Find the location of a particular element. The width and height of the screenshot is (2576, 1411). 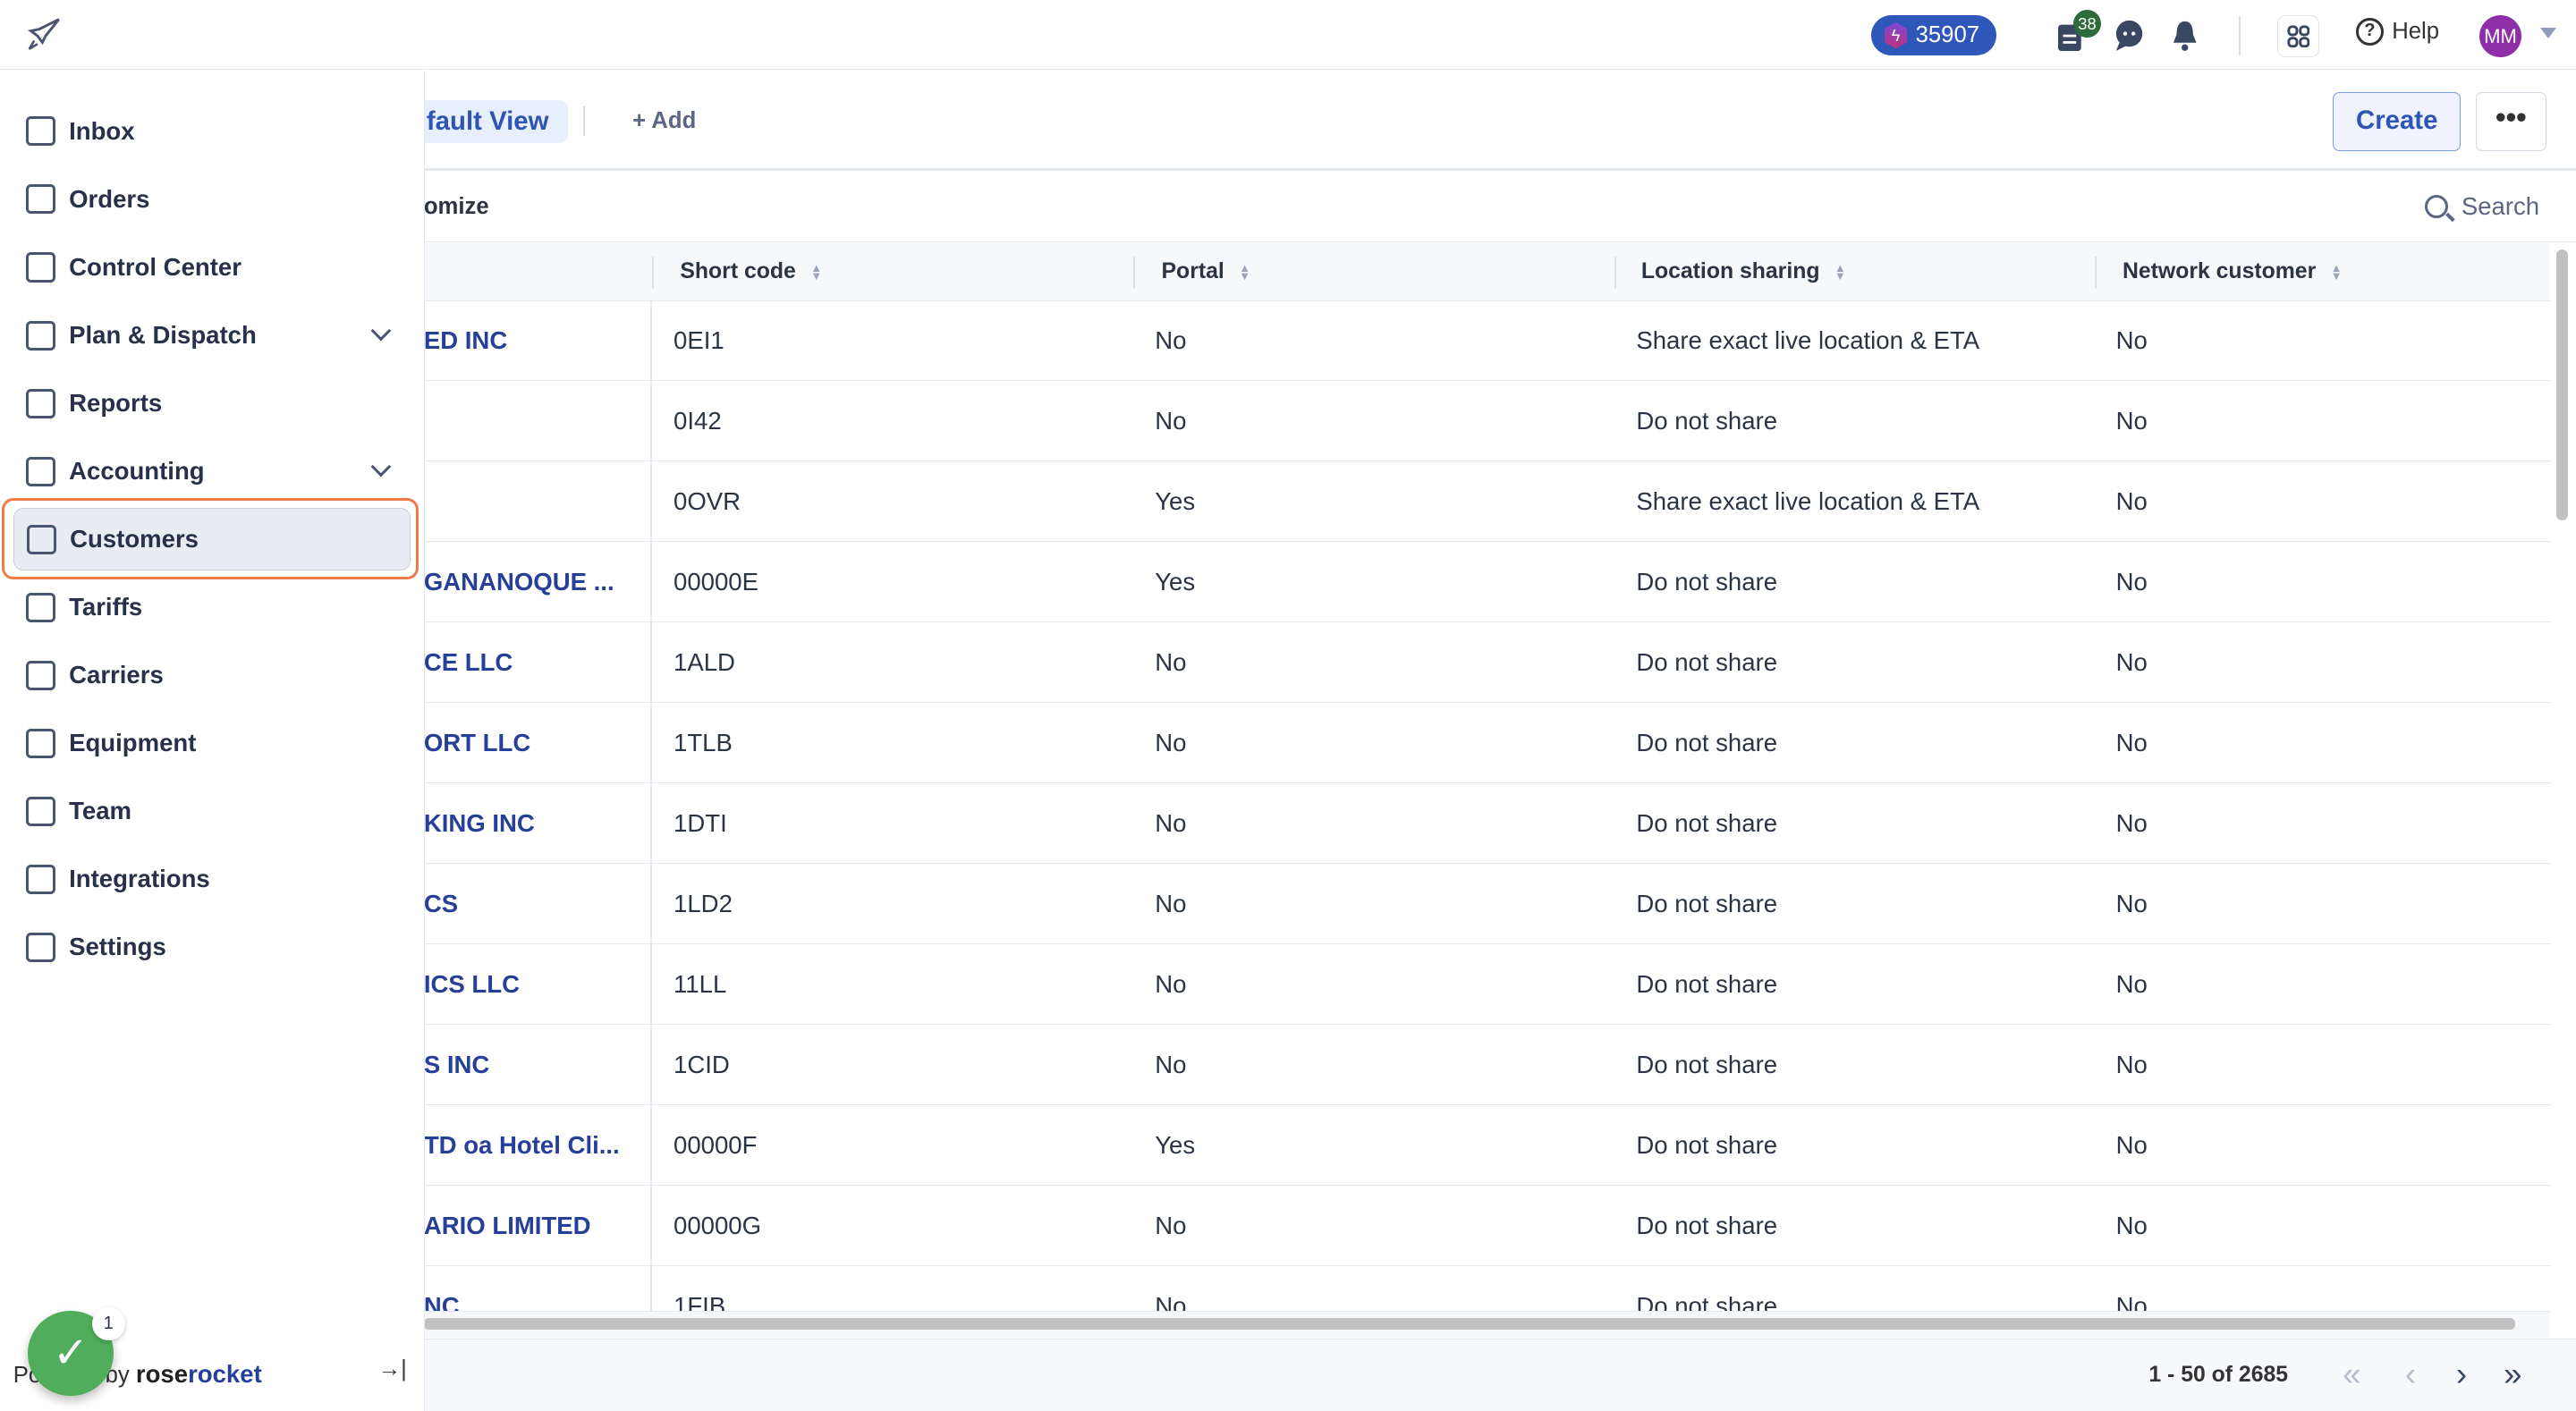

vertical-scrollbar is located at coordinates (2563, 777).